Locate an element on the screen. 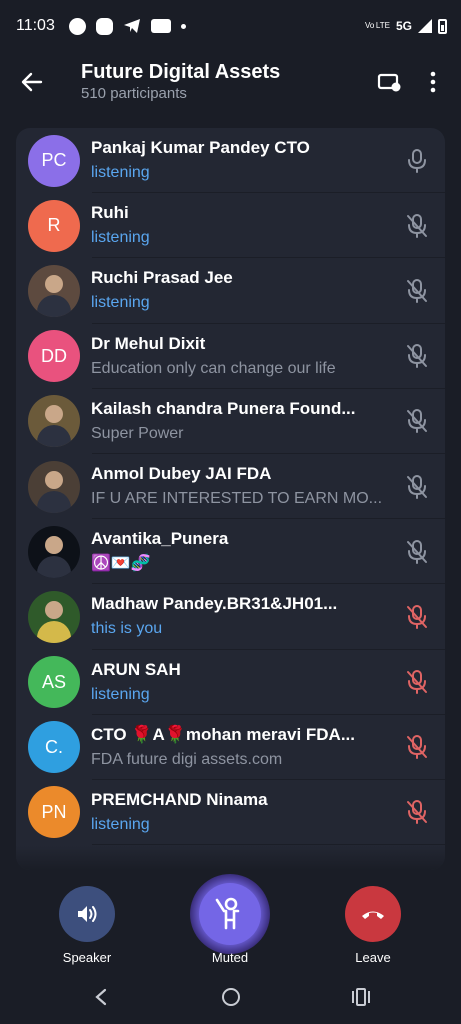  leave-button is located at coordinates (373, 914).